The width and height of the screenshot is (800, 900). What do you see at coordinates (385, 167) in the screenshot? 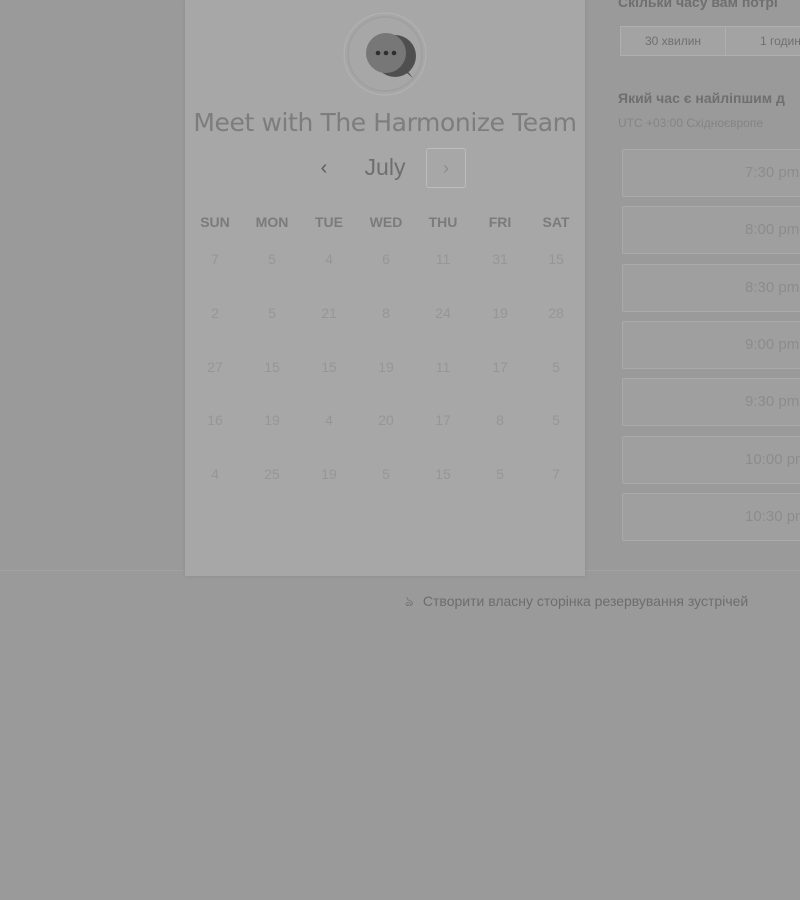
I see `month-label: July` at bounding box center [385, 167].